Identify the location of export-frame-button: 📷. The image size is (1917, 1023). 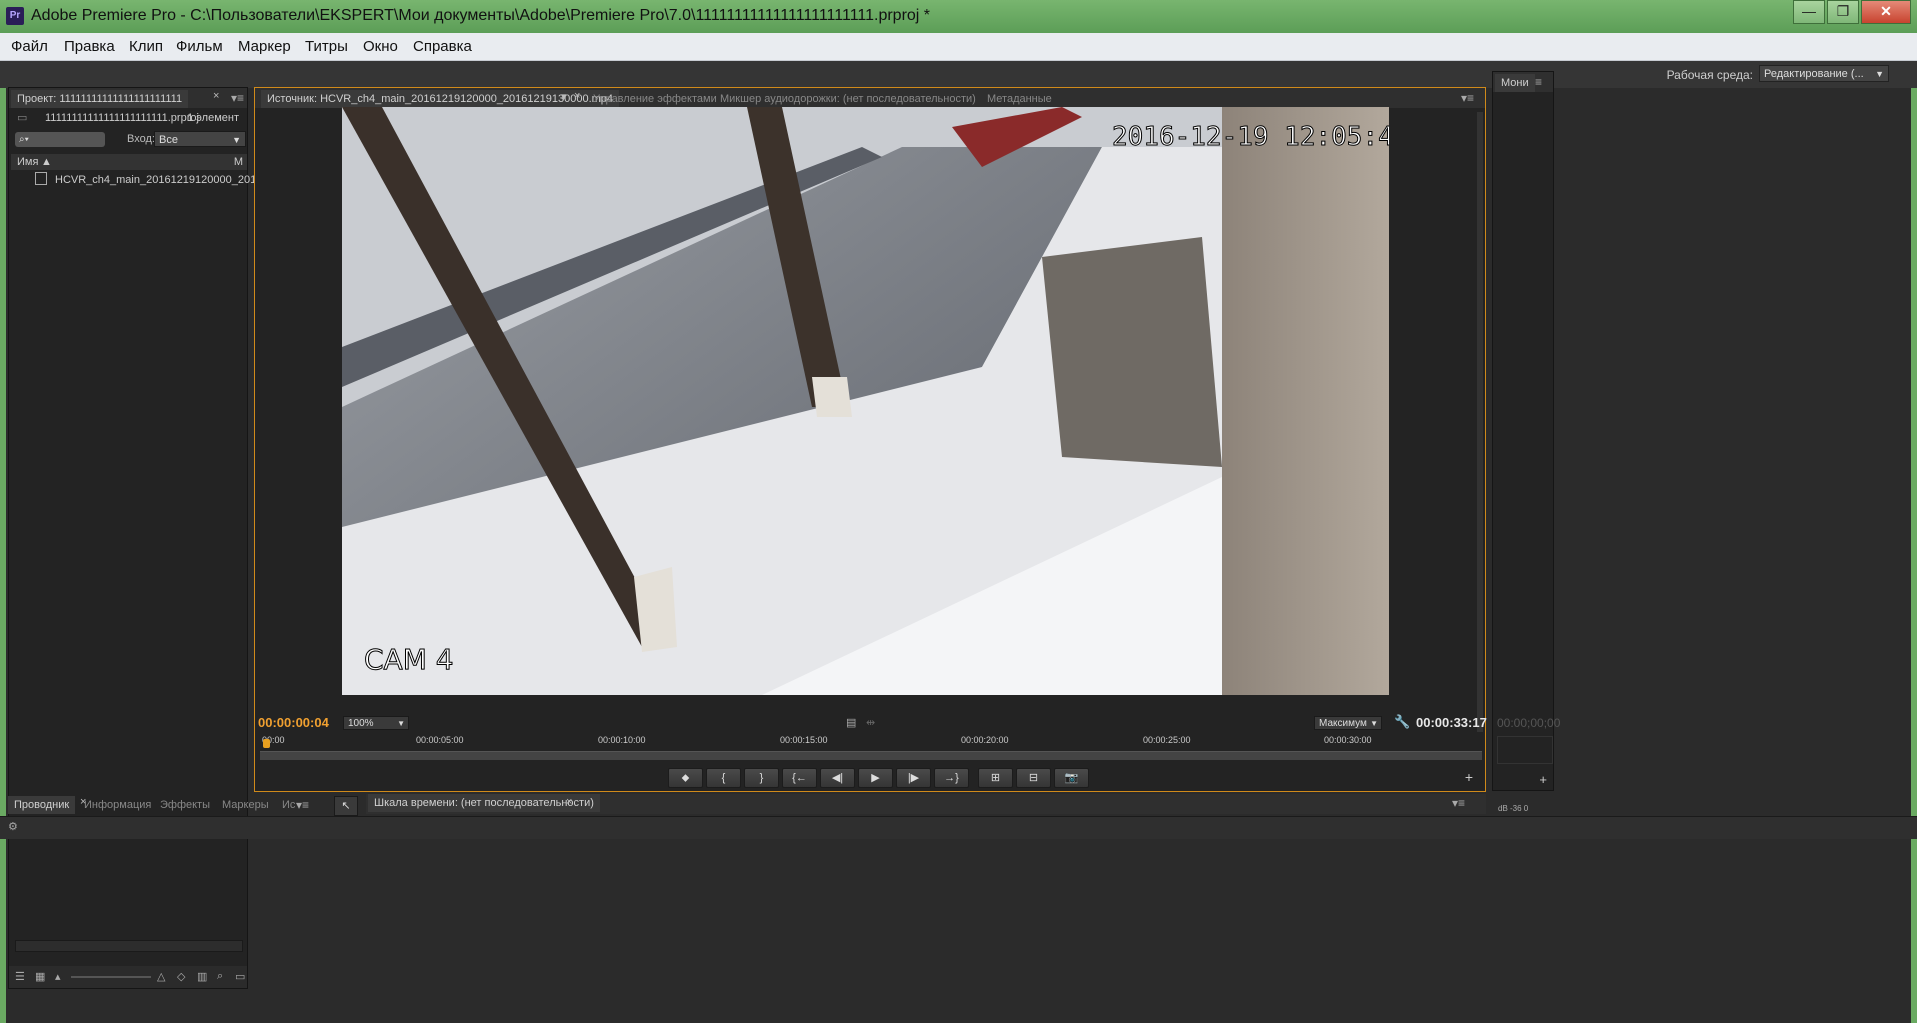
(1071, 778).